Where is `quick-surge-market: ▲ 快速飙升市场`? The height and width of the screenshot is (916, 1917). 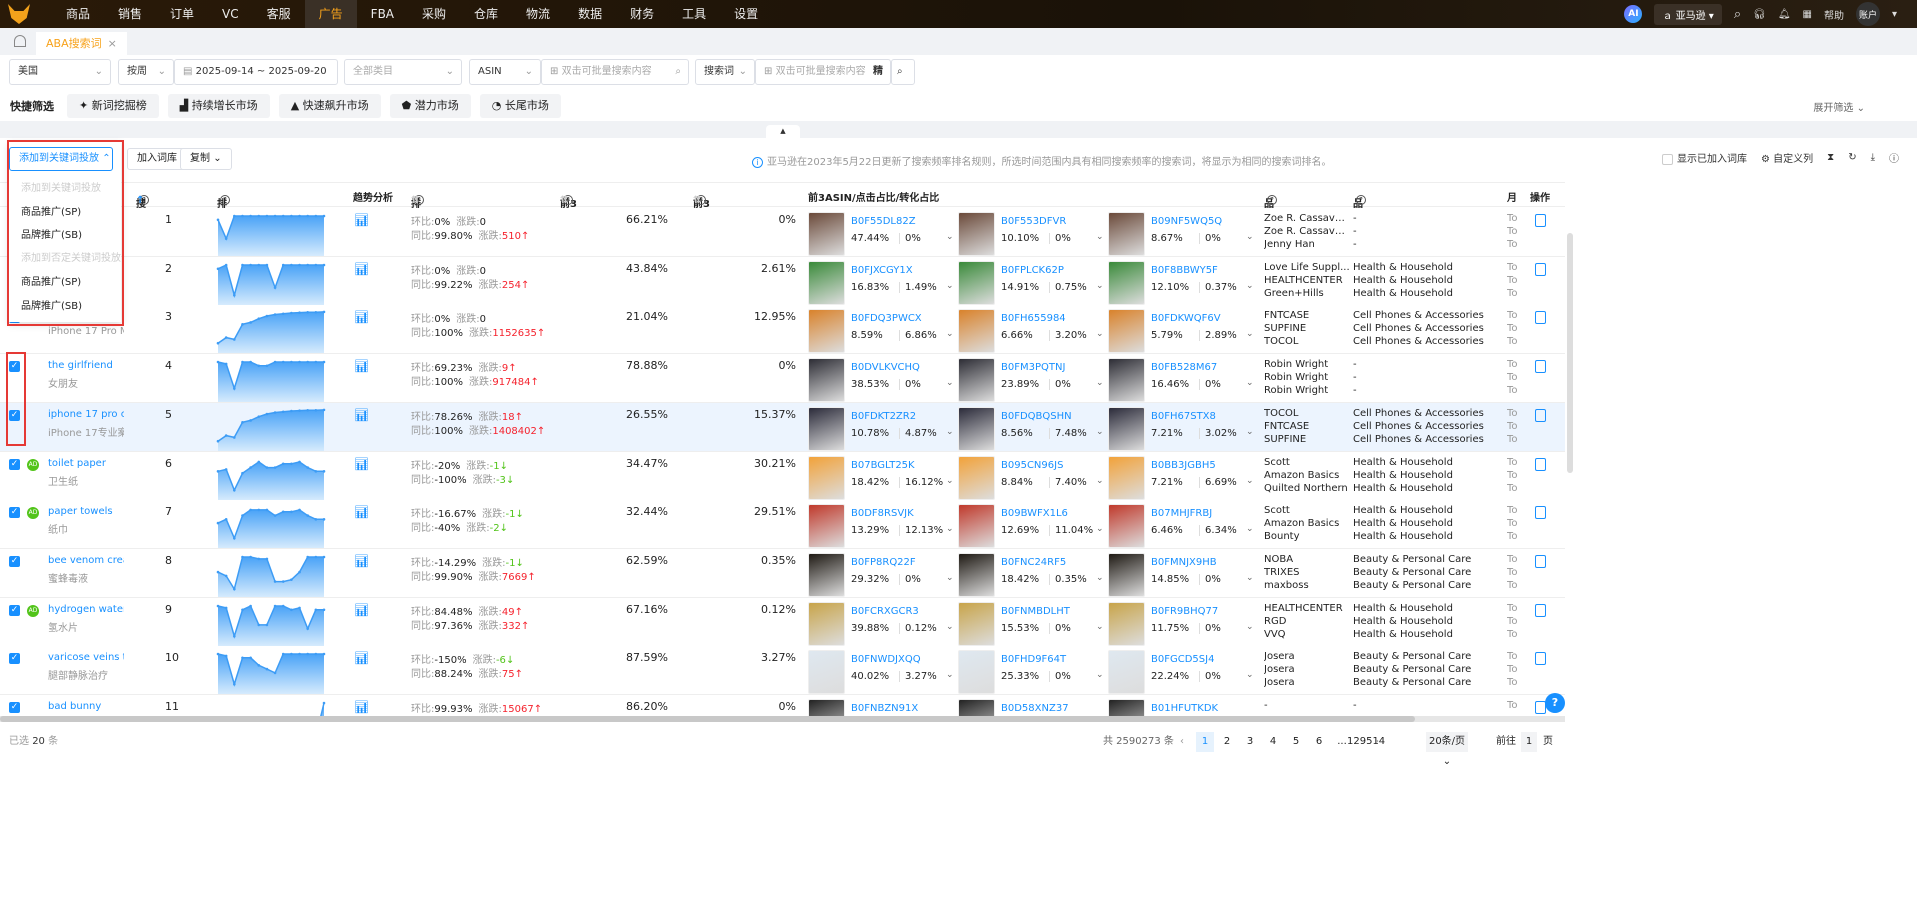 quick-surge-market: ▲ 快速飙升市场 is located at coordinates (329, 106).